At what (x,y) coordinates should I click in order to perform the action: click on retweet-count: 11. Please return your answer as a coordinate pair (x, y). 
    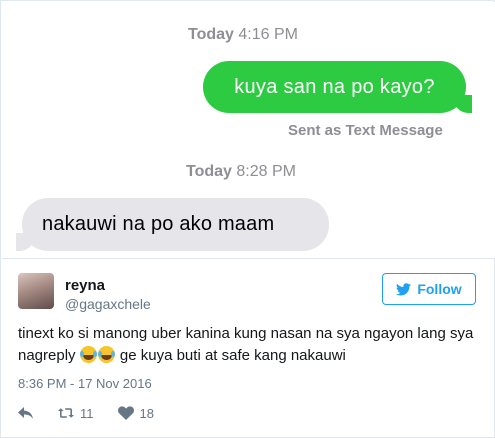
    Looking at the image, I should click on (87, 413).